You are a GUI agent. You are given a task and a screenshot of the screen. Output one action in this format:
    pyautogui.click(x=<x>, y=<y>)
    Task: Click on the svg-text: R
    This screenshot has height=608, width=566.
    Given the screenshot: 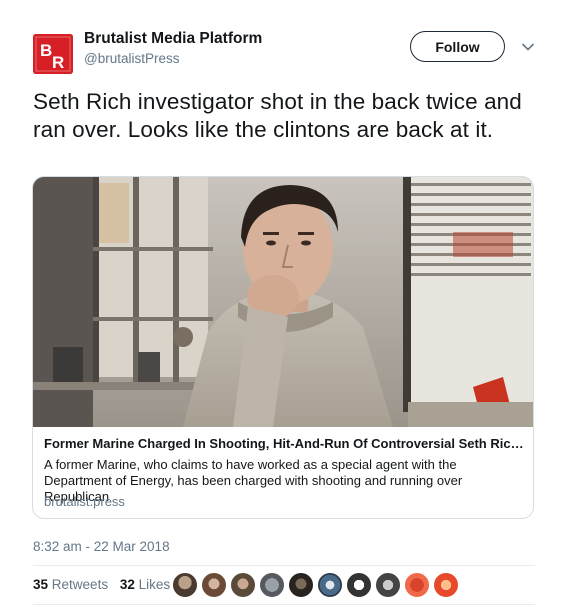 What is the action you would take?
    pyautogui.click(x=58, y=62)
    